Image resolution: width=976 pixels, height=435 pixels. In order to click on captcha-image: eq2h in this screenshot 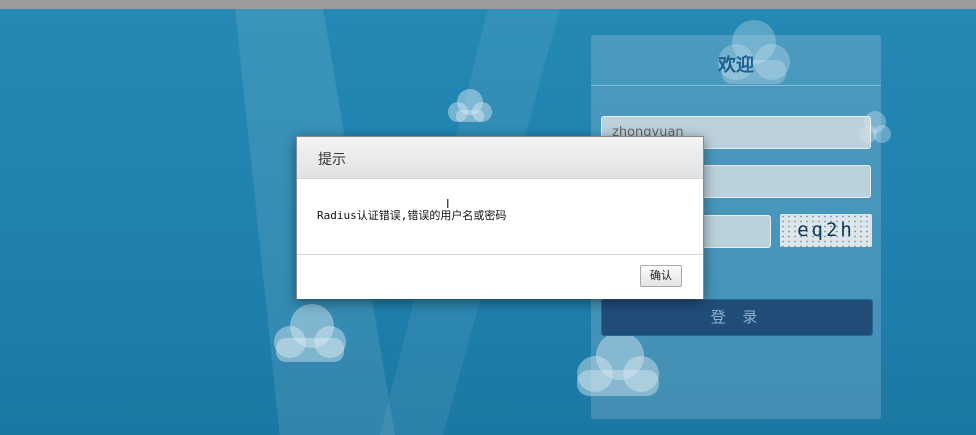, I will do `click(826, 230)`.